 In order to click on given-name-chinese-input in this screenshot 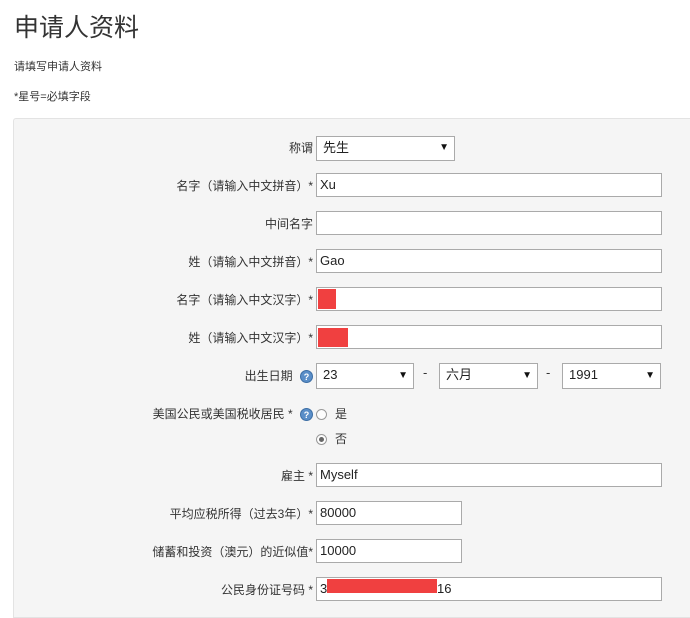, I will do `click(489, 299)`.